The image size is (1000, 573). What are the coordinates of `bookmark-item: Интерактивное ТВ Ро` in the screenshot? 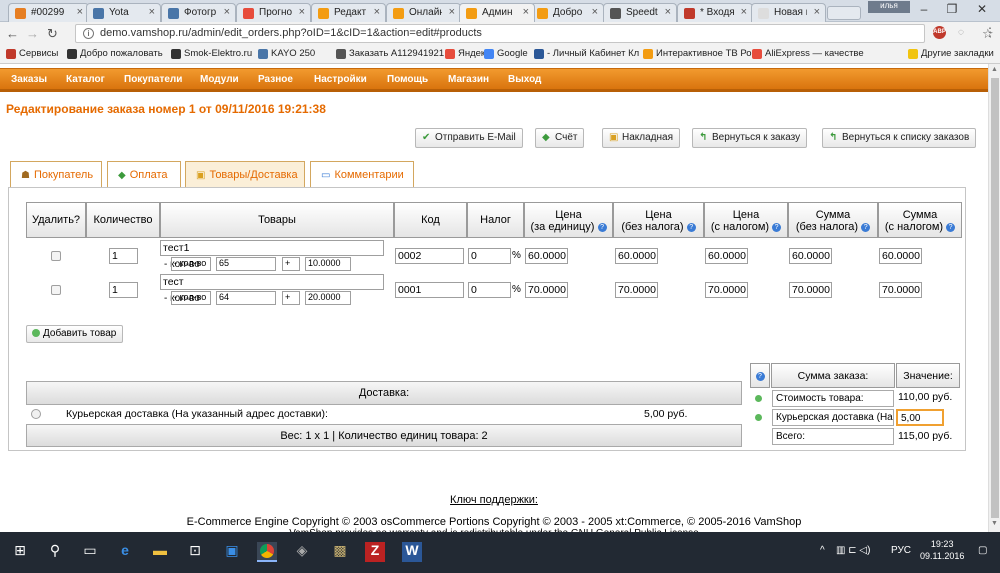 It's located at (697, 53).